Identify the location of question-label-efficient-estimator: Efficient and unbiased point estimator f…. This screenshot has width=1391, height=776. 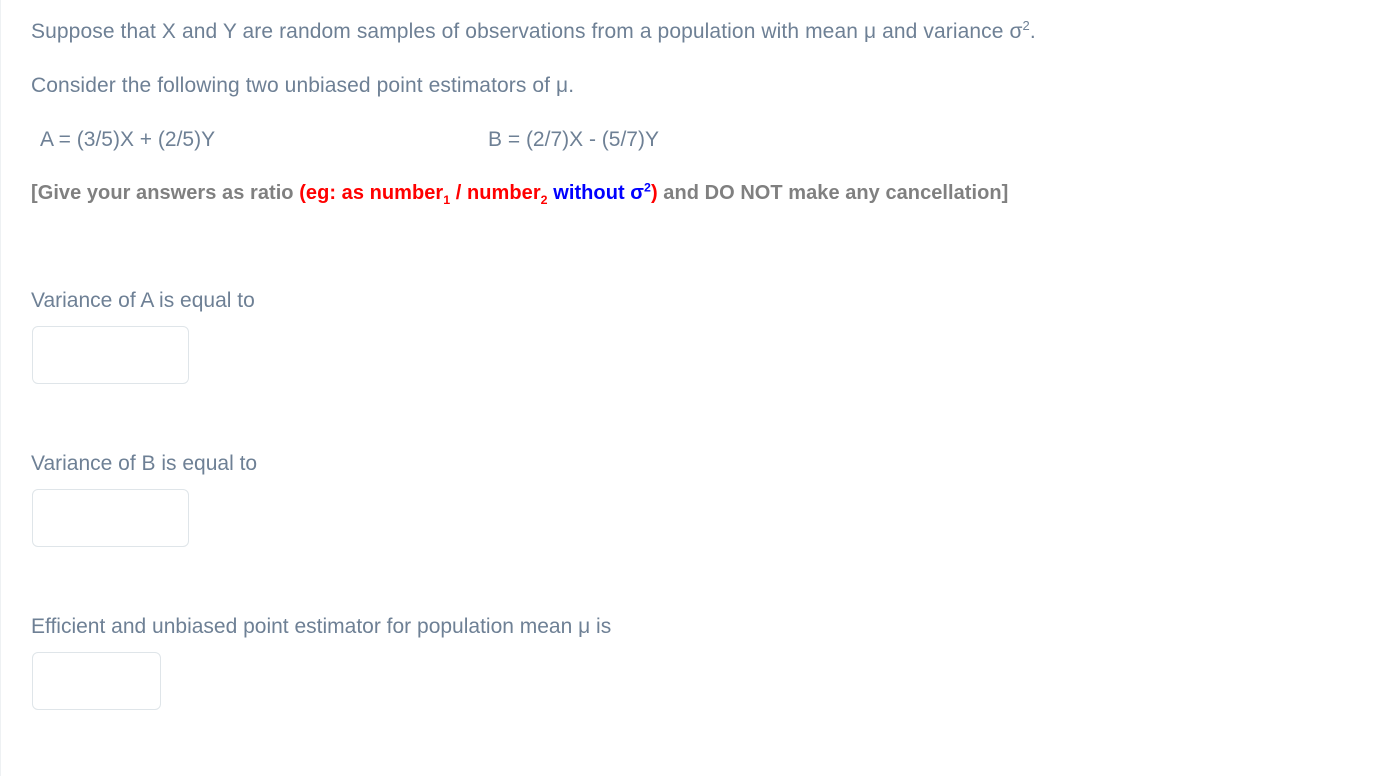
(321, 626).